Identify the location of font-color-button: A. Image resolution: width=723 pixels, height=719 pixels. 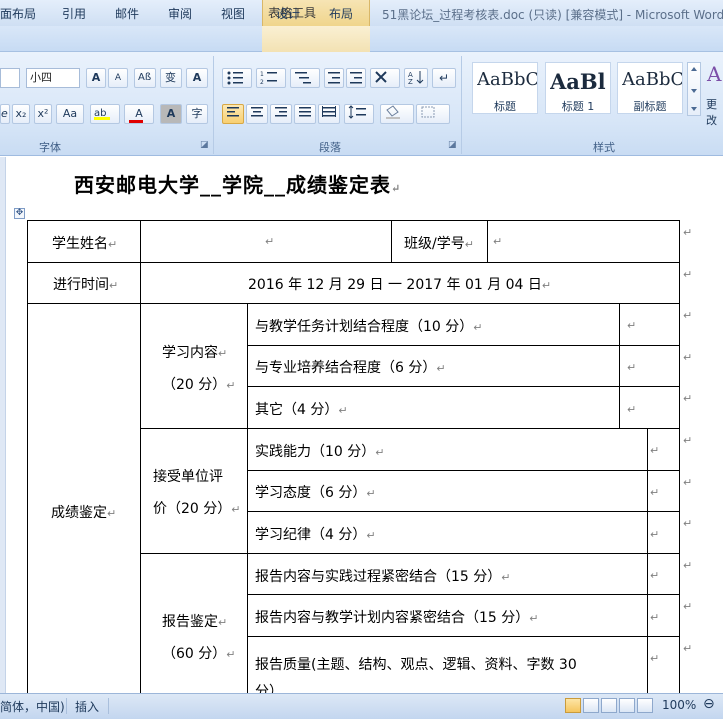
(139, 114).